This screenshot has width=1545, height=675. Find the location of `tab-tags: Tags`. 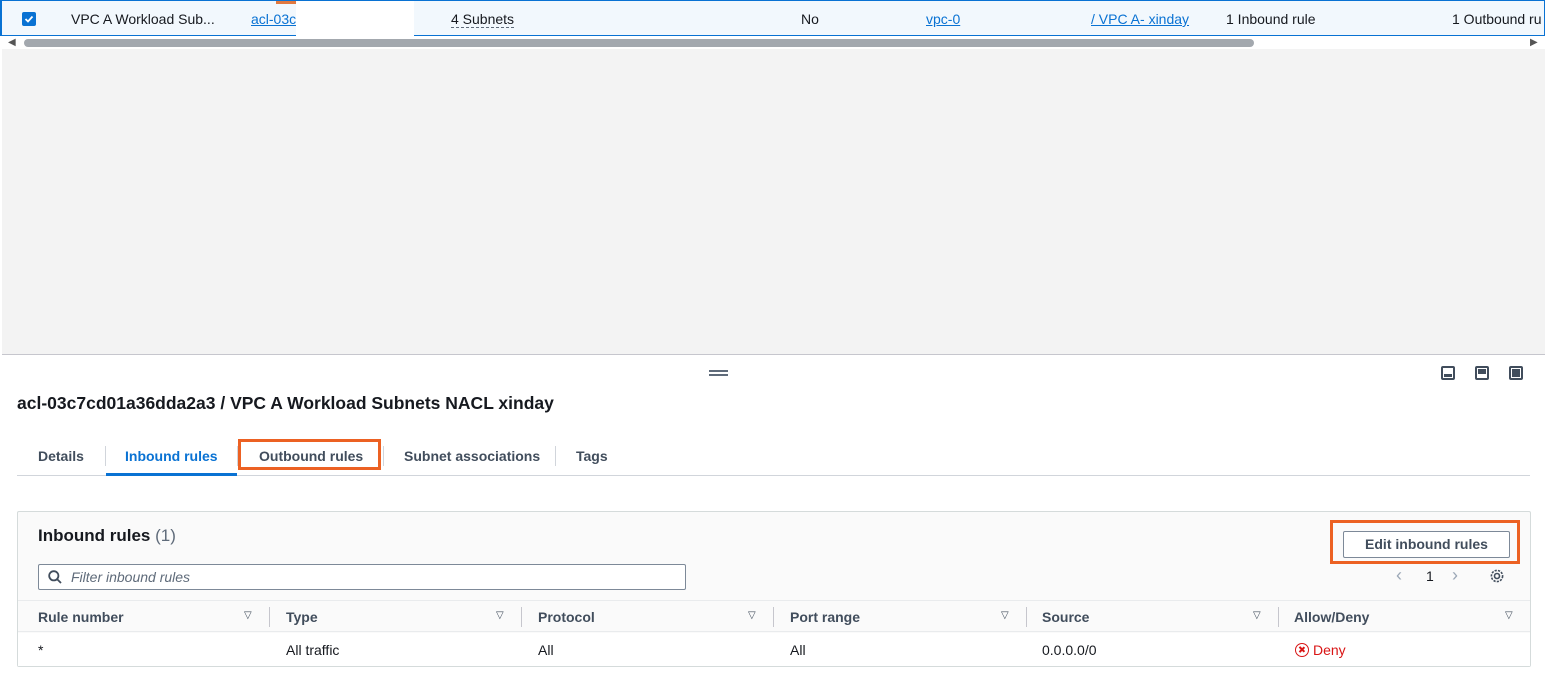

tab-tags: Tags is located at coordinates (592, 457).